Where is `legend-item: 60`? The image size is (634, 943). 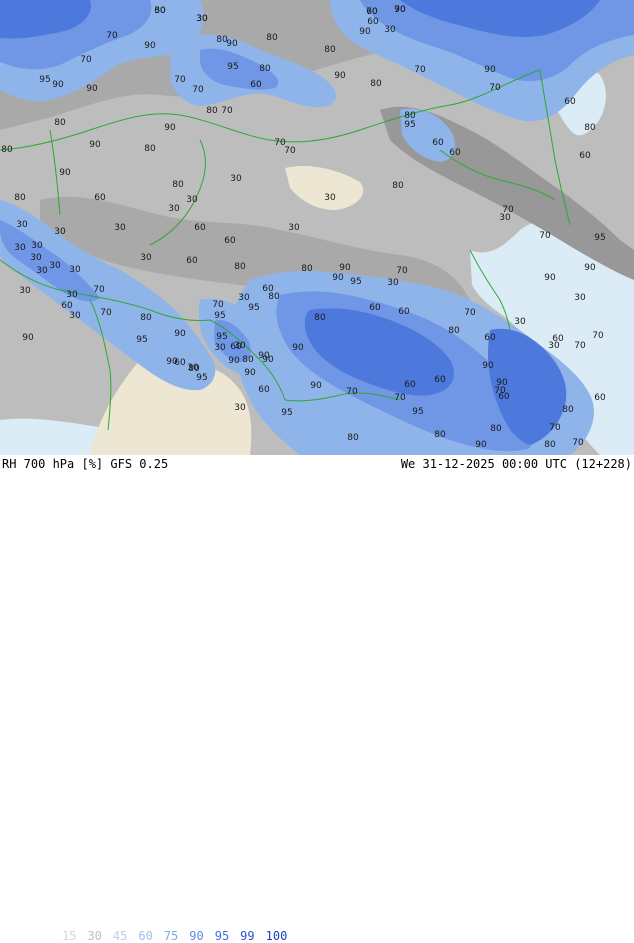 legend-item: 60 is located at coordinates (145, 936).